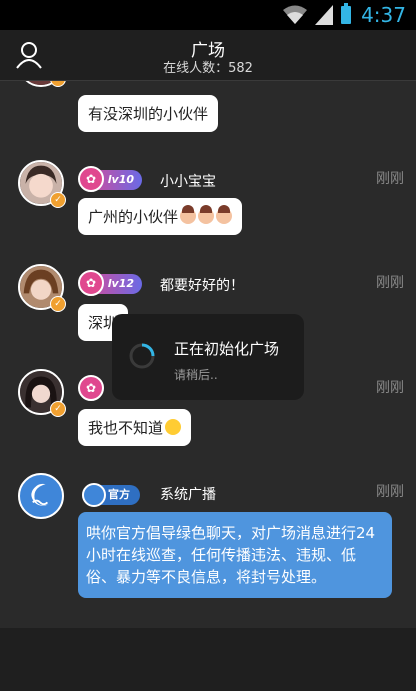  What do you see at coordinates (227, 349) in the screenshot?
I see `loading-title: 正在初始化广场` at bounding box center [227, 349].